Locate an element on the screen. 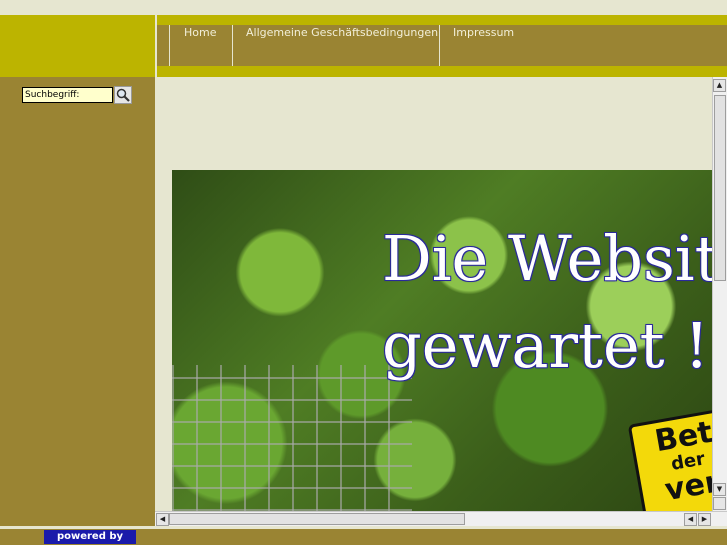 This screenshot has width=727, height=545. scroll-left-button-right: ◀ is located at coordinates (690, 519).